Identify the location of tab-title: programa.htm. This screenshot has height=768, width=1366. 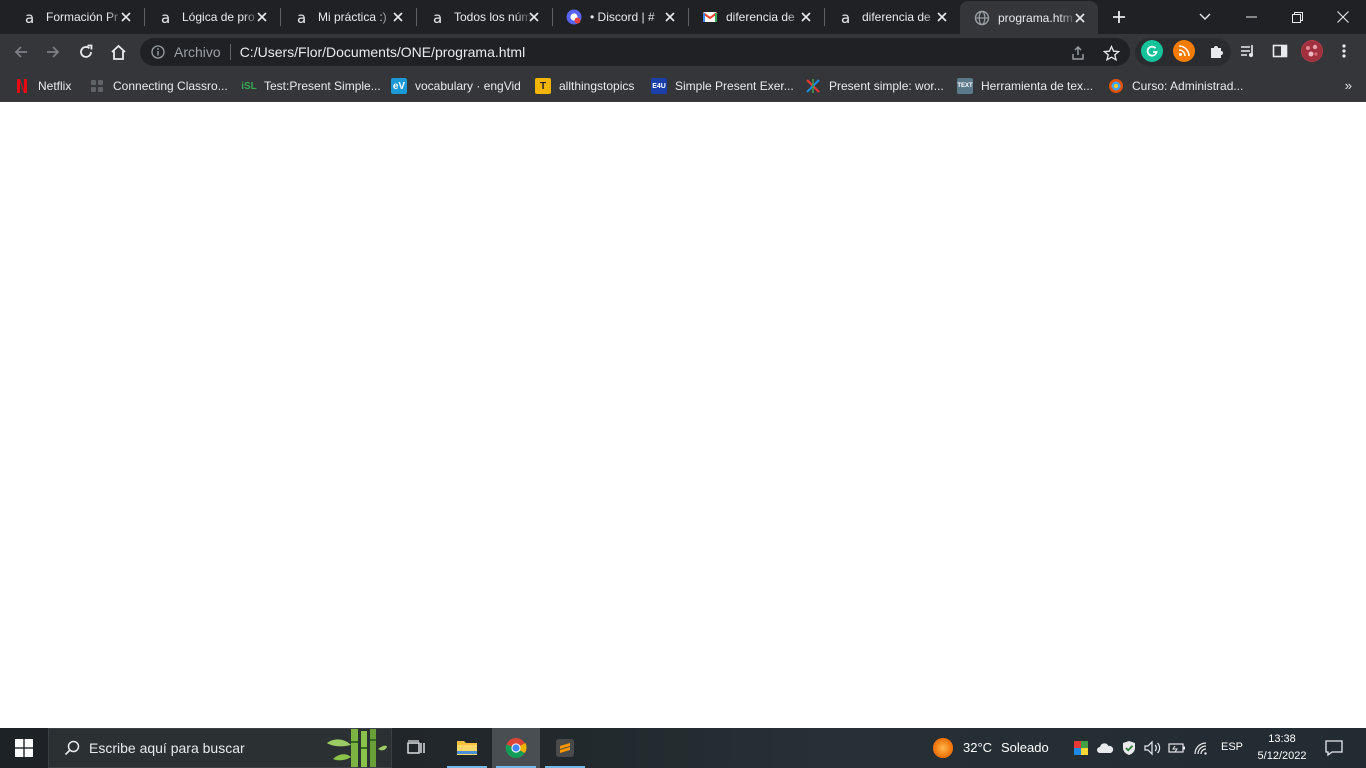
(1035, 17).